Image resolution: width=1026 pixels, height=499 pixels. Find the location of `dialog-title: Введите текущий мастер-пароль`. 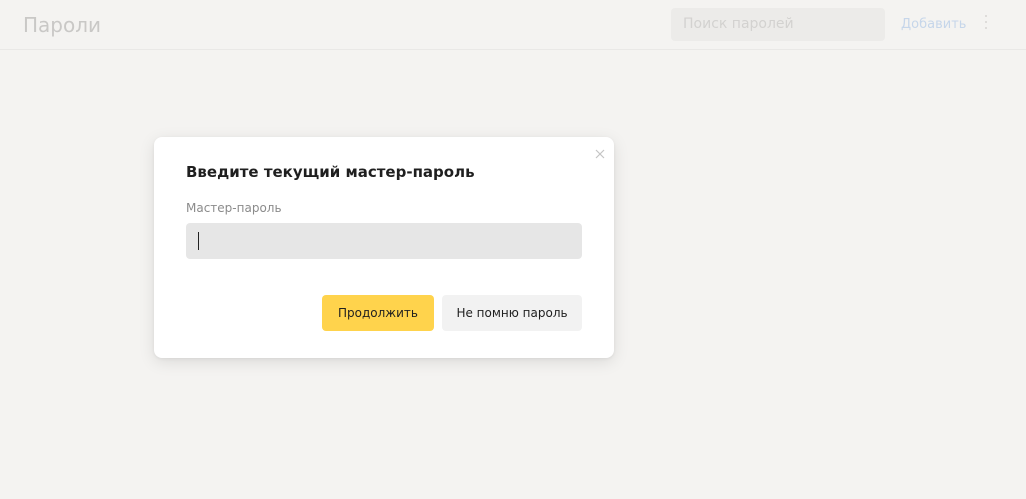

dialog-title: Введите текущий мастер-пароль is located at coordinates (330, 172).